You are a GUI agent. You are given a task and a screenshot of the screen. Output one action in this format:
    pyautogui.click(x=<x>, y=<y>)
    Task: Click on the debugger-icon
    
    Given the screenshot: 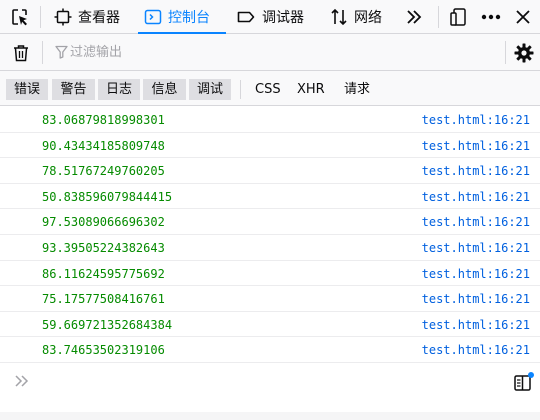 What is the action you would take?
    pyautogui.click(x=246, y=16)
    